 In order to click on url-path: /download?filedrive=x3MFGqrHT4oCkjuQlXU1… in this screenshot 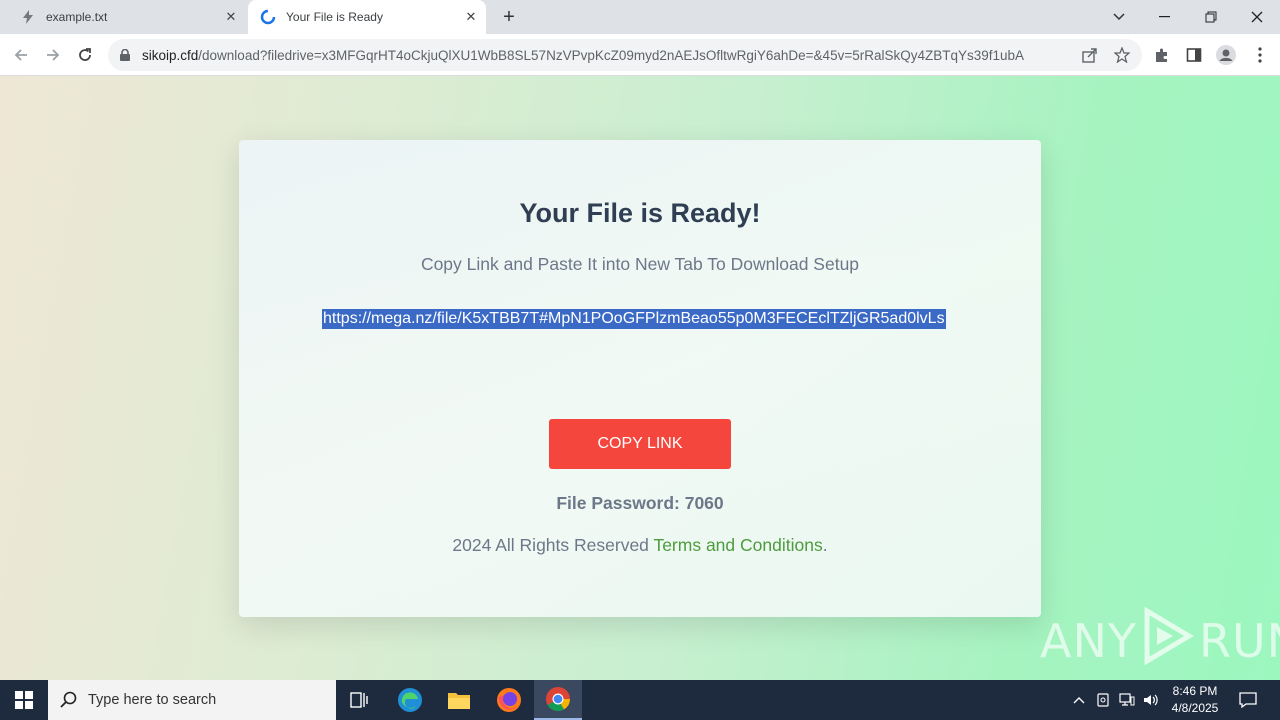, I will do `click(611, 55)`.